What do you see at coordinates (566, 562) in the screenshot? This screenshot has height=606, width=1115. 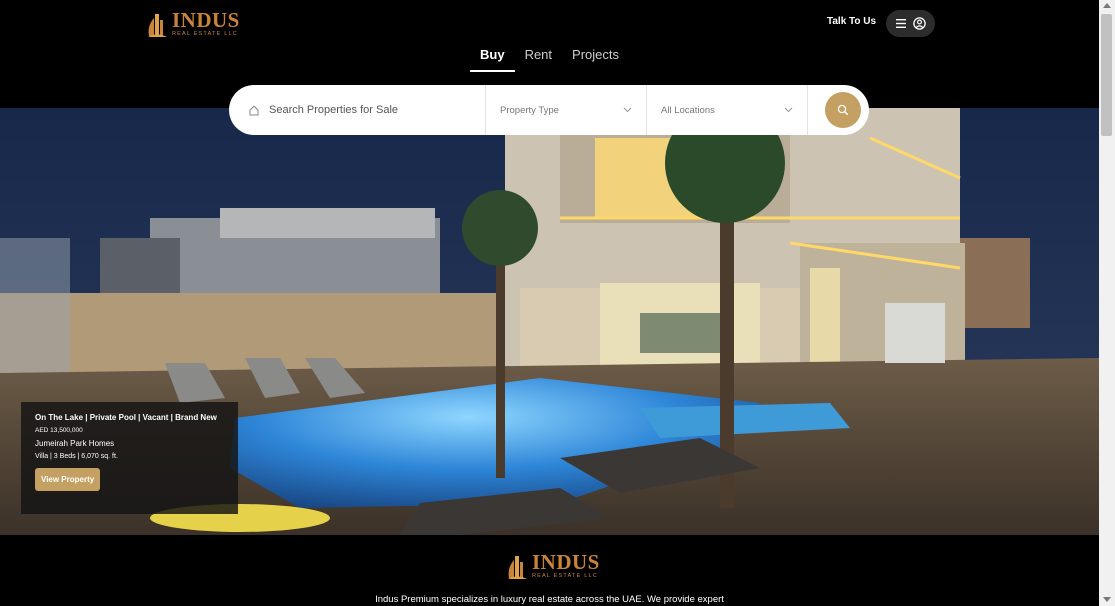 I see `footer-logo-name: INDUS` at bounding box center [566, 562].